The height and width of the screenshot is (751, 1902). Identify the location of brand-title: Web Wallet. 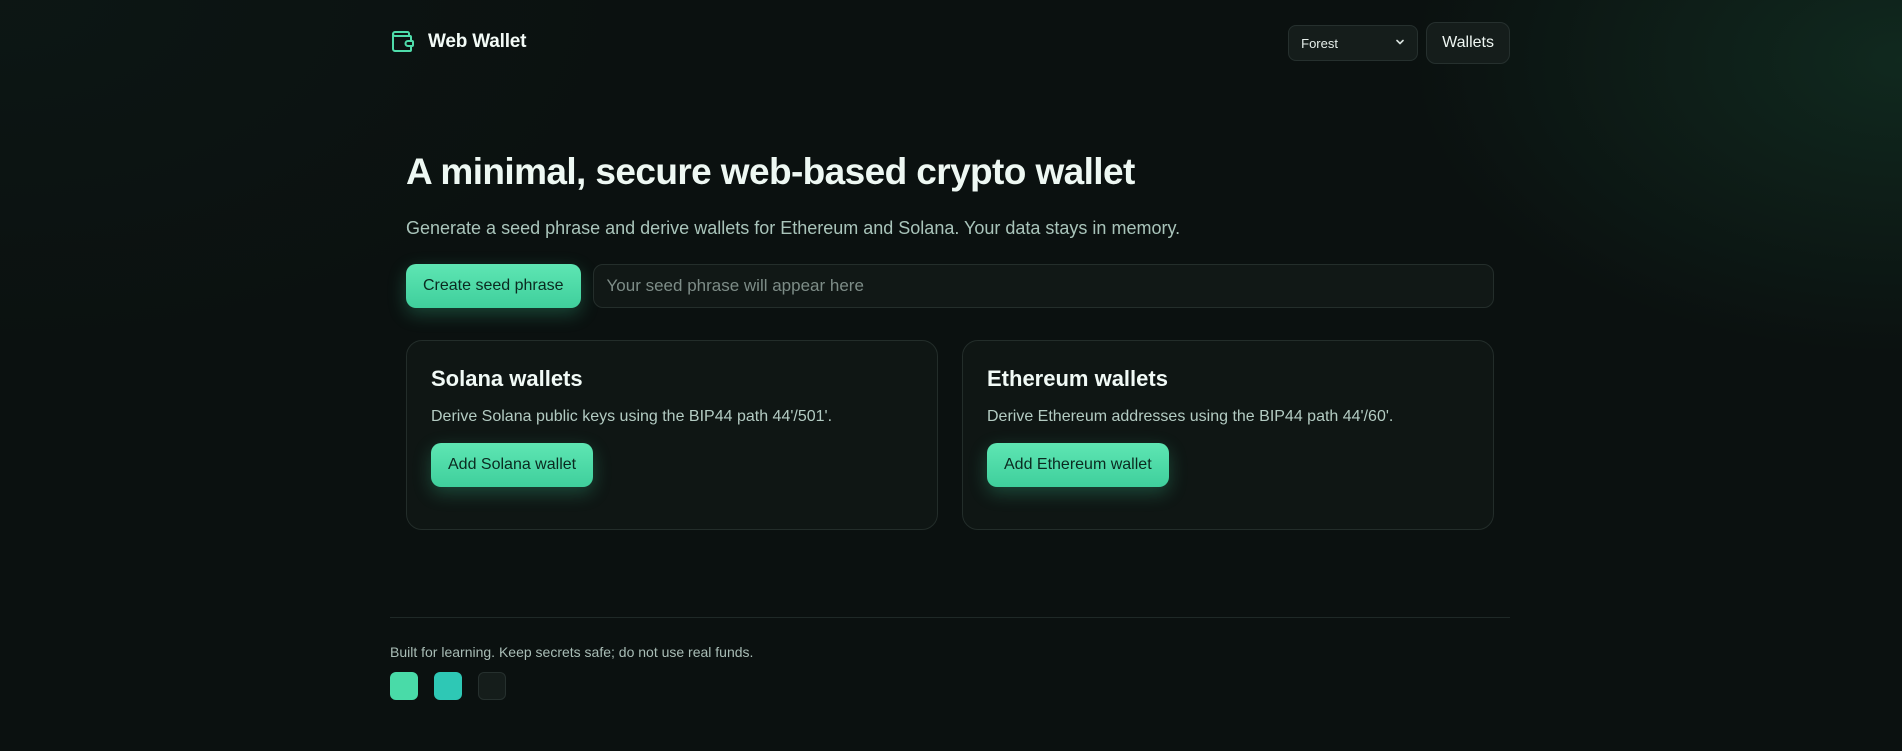
(477, 41).